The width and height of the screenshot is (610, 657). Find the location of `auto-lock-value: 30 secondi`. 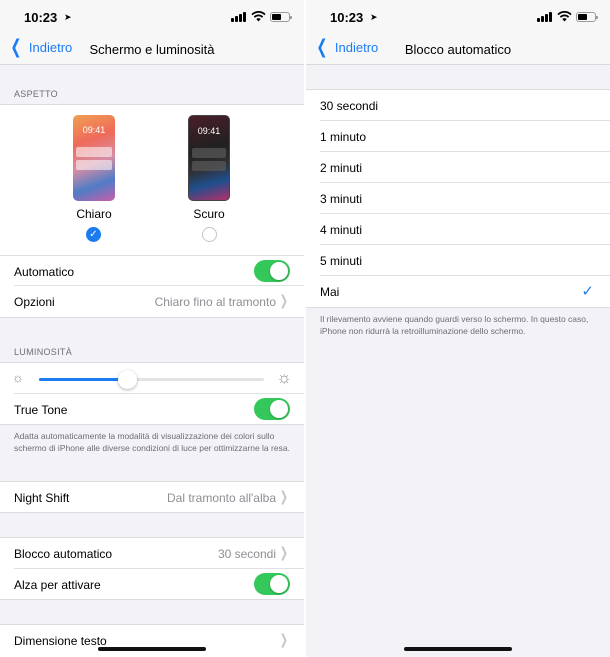

auto-lock-value: 30 secondi is located at coordinates (246, 554).